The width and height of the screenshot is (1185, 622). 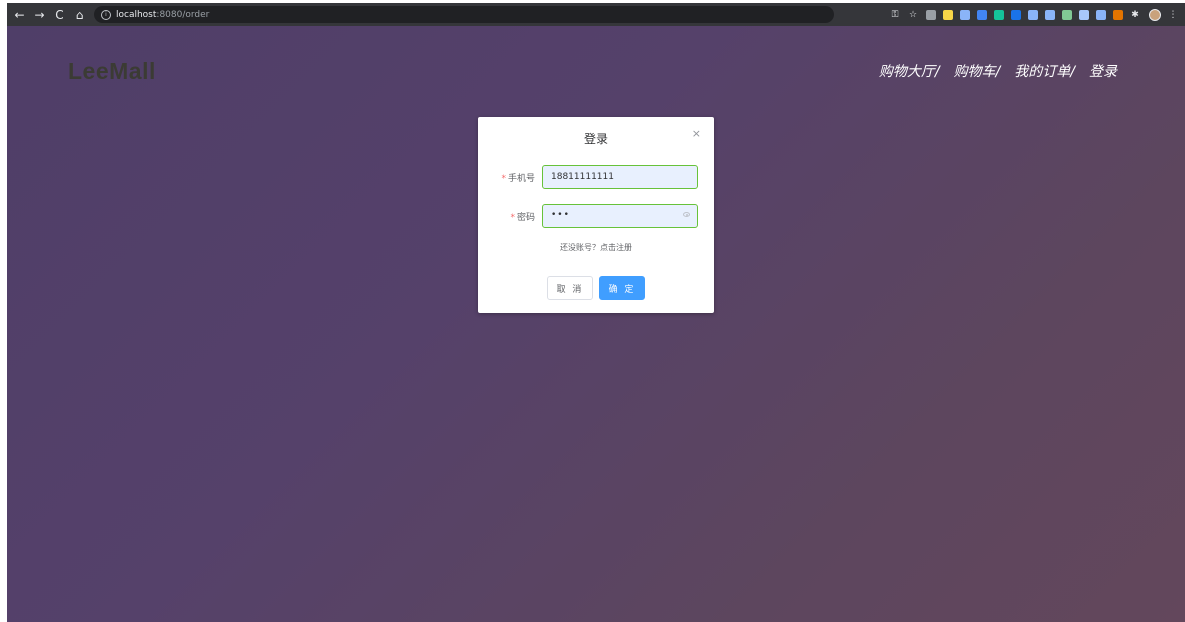 I want to click on ext-1-icon, so click(x=931, y=14).